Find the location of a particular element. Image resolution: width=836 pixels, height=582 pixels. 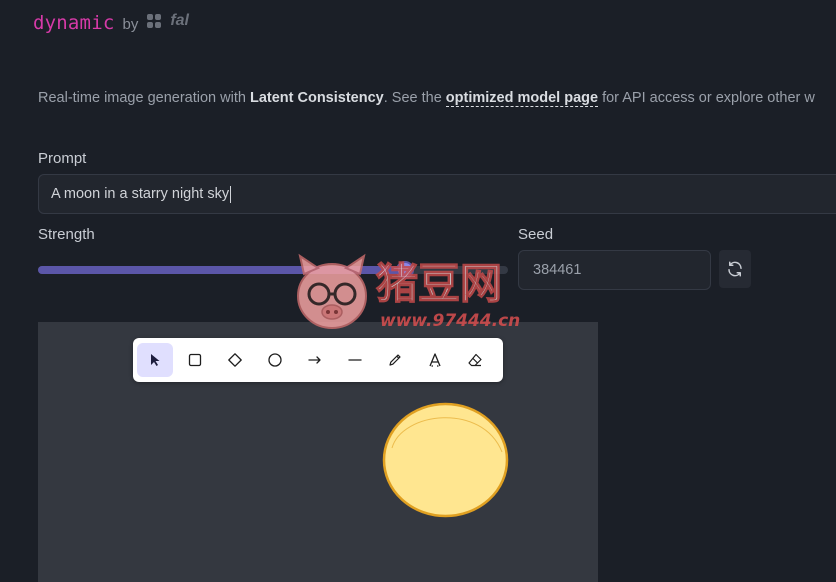

pencil-tool is located at coordinates (395, 360).